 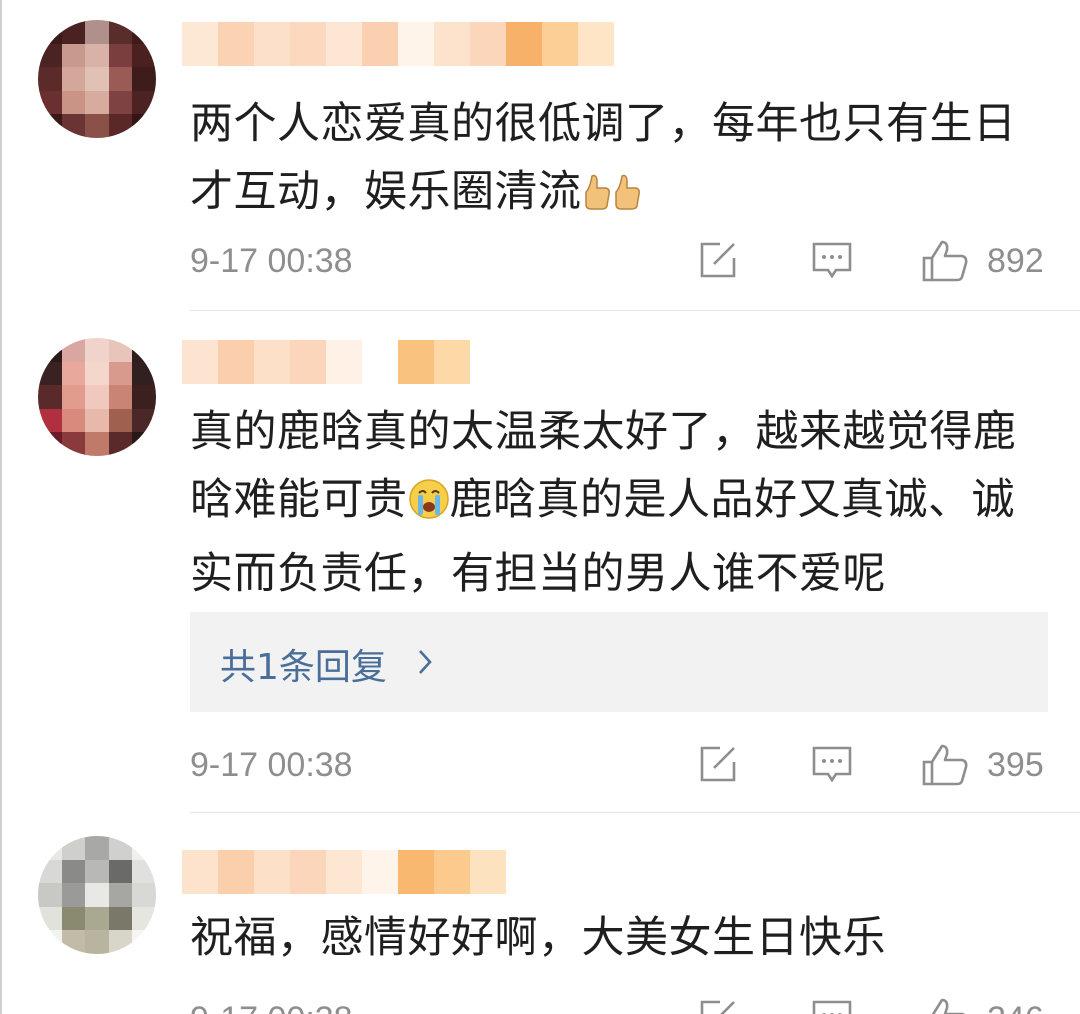 What do you see at coordinates (1015, 765) in the screenshot?
I see `like-count: 395` at bounding box center [1015, 765].